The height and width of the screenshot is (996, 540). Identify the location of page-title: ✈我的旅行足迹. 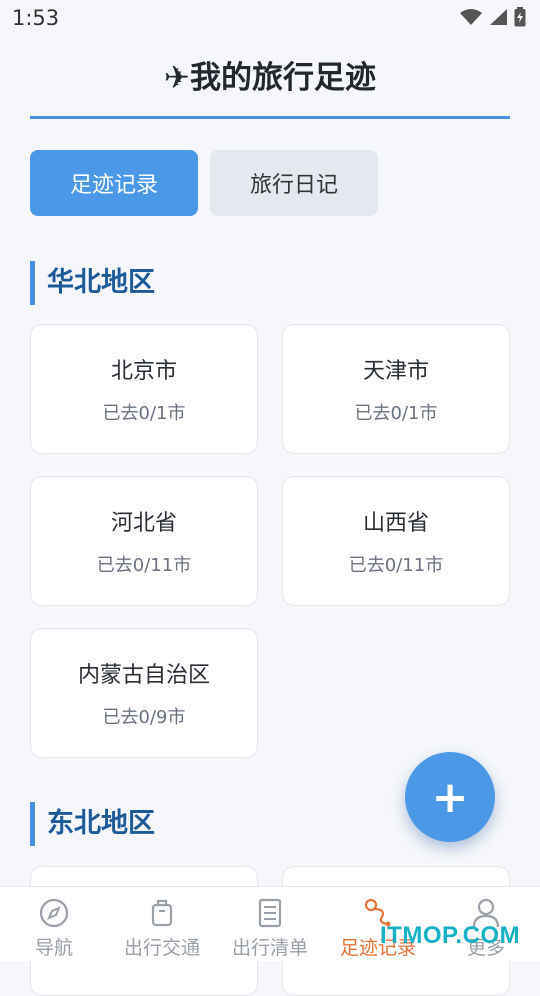
(270, 78).